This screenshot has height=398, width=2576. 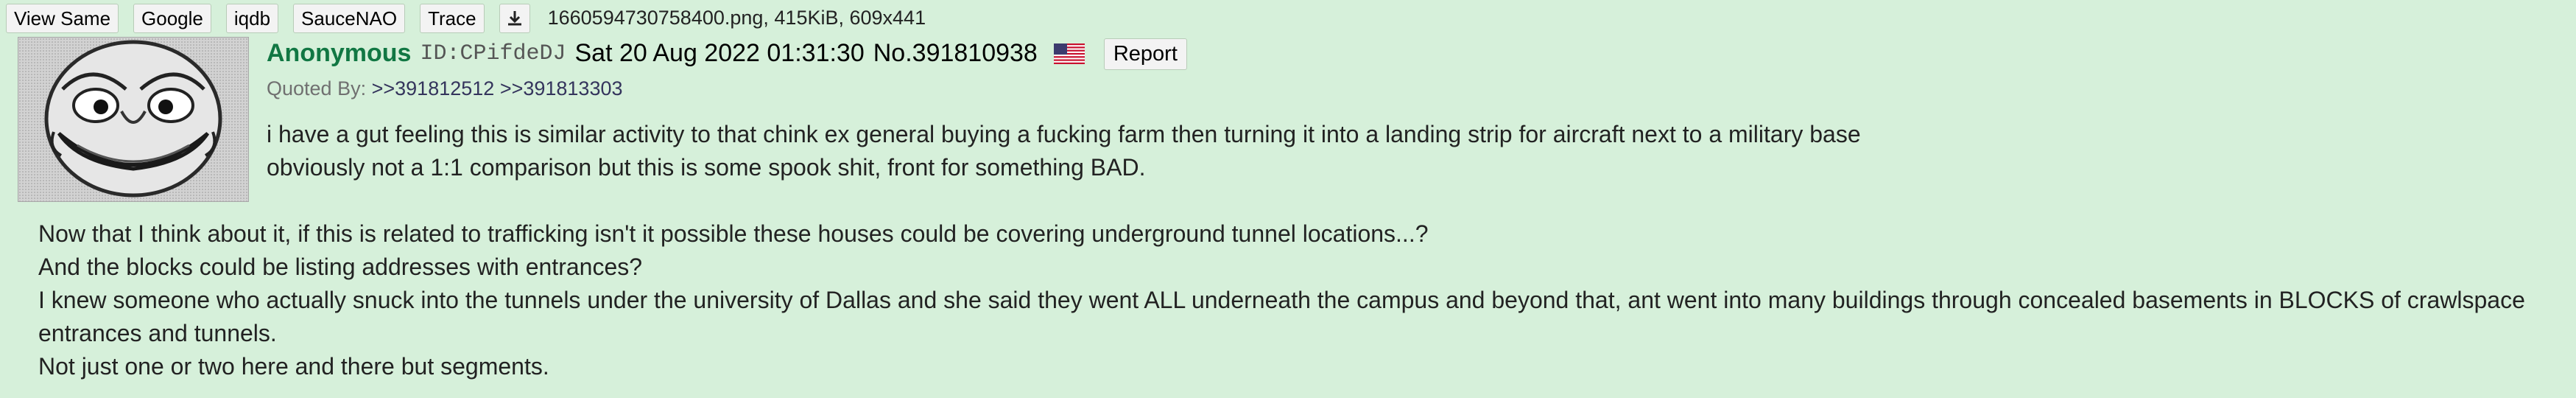 I want to click on view-same-button: View Same, so click(x=62, y=18).